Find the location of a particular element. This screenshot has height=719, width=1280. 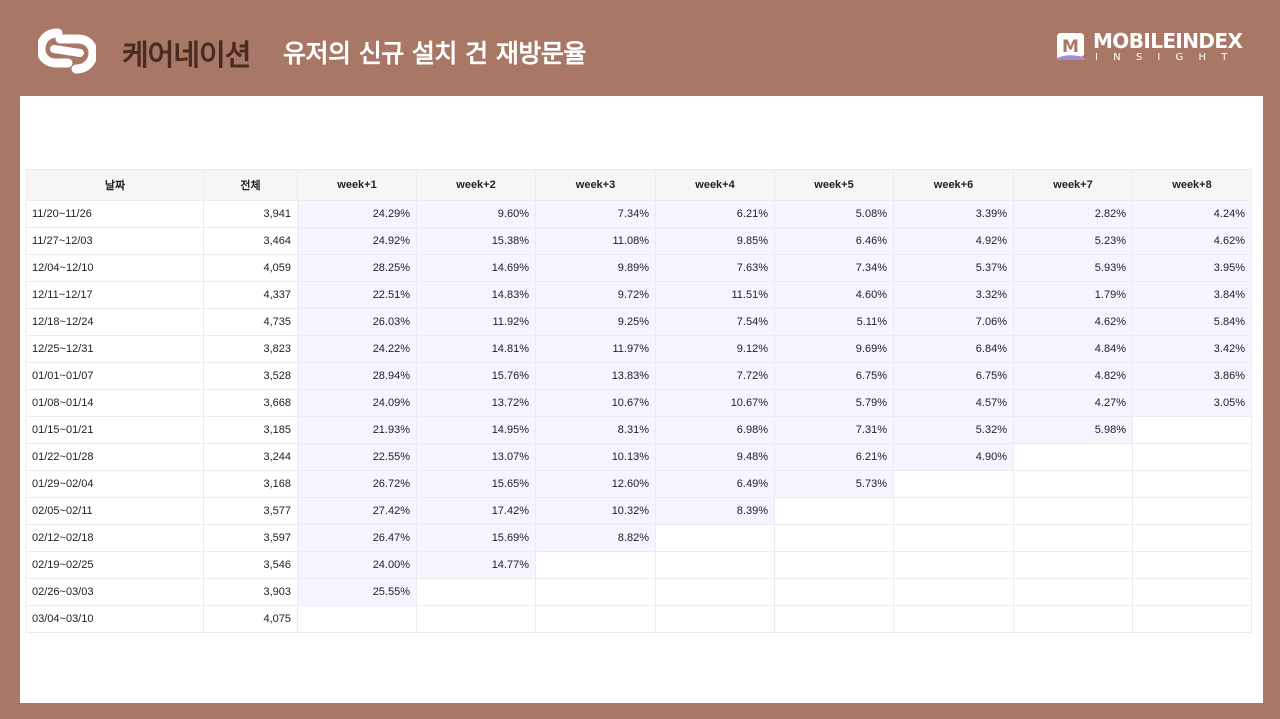

retention-cell: 4.24% is located at coordinates (1192, 214).